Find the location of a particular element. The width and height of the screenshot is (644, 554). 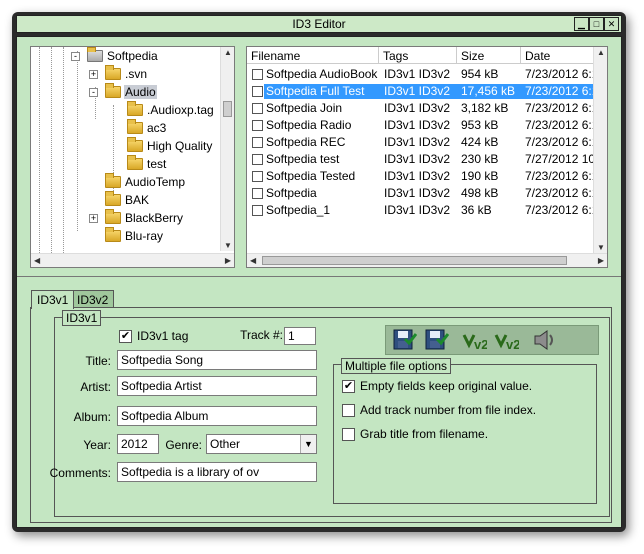

title-field: Softpedia Song is located at coordinates (217, 360).